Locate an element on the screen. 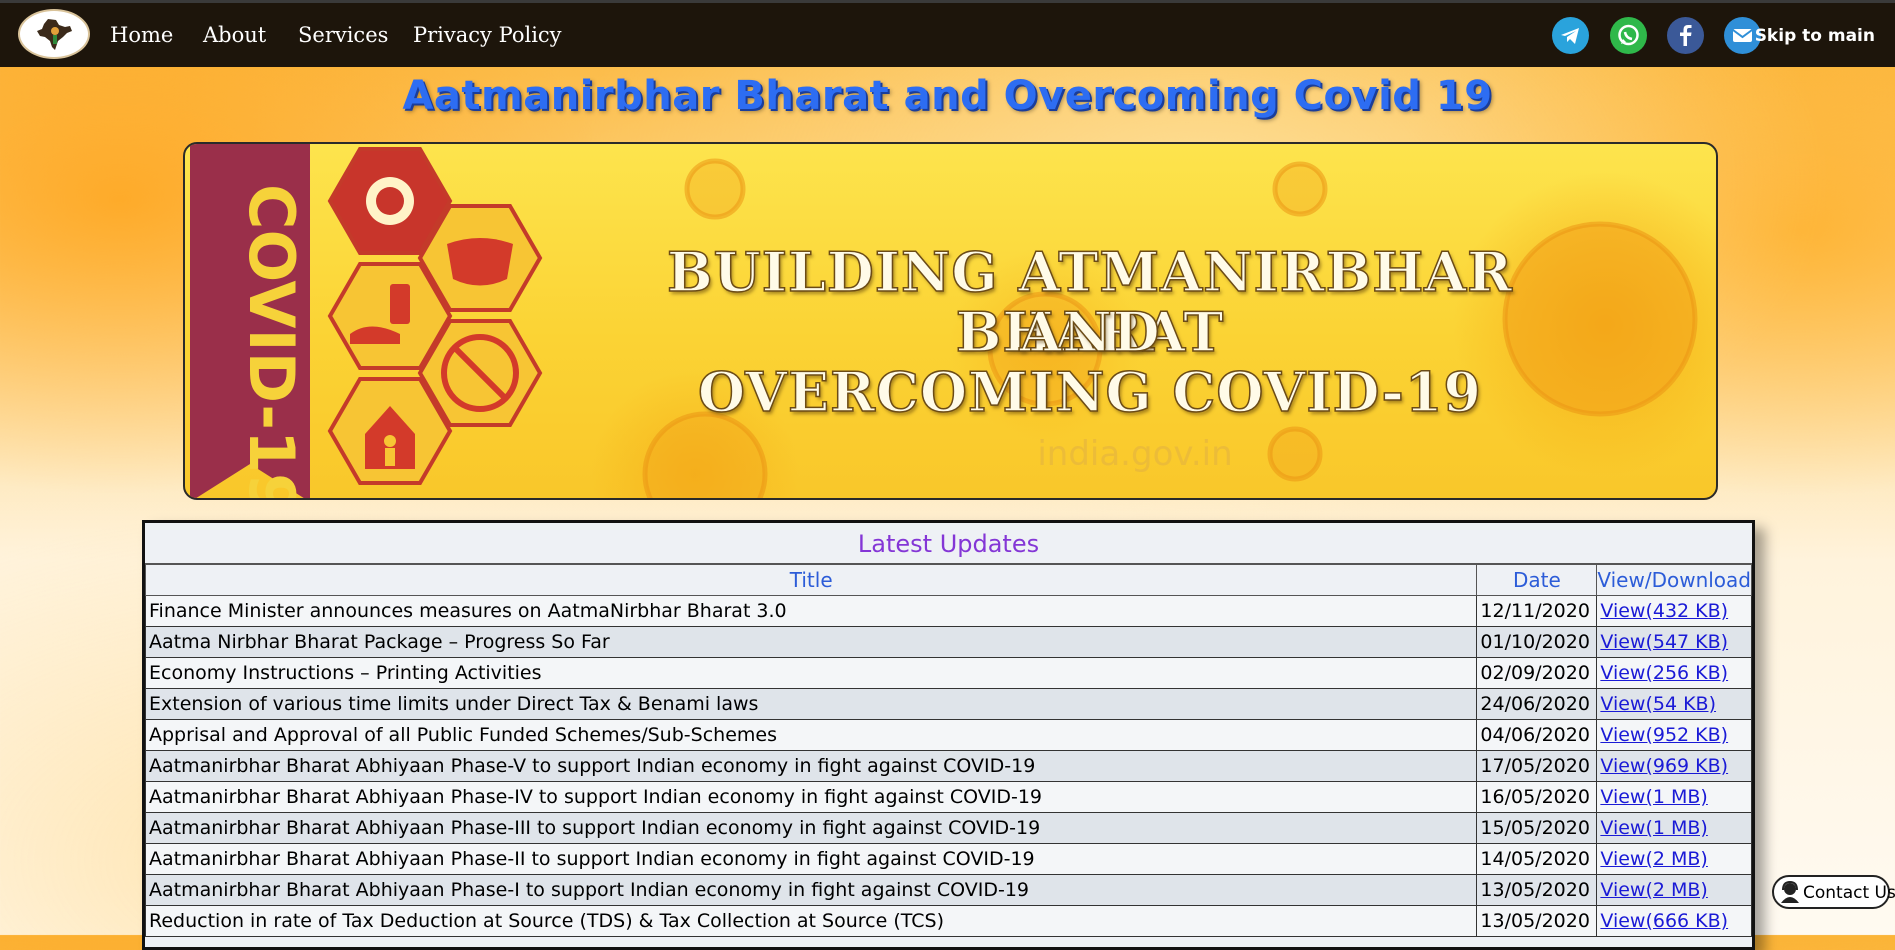 Image resolution: width=1895 pixels, height=950 pixels. row-date: 24/06/2020 is located at coordinates (1537, 704).